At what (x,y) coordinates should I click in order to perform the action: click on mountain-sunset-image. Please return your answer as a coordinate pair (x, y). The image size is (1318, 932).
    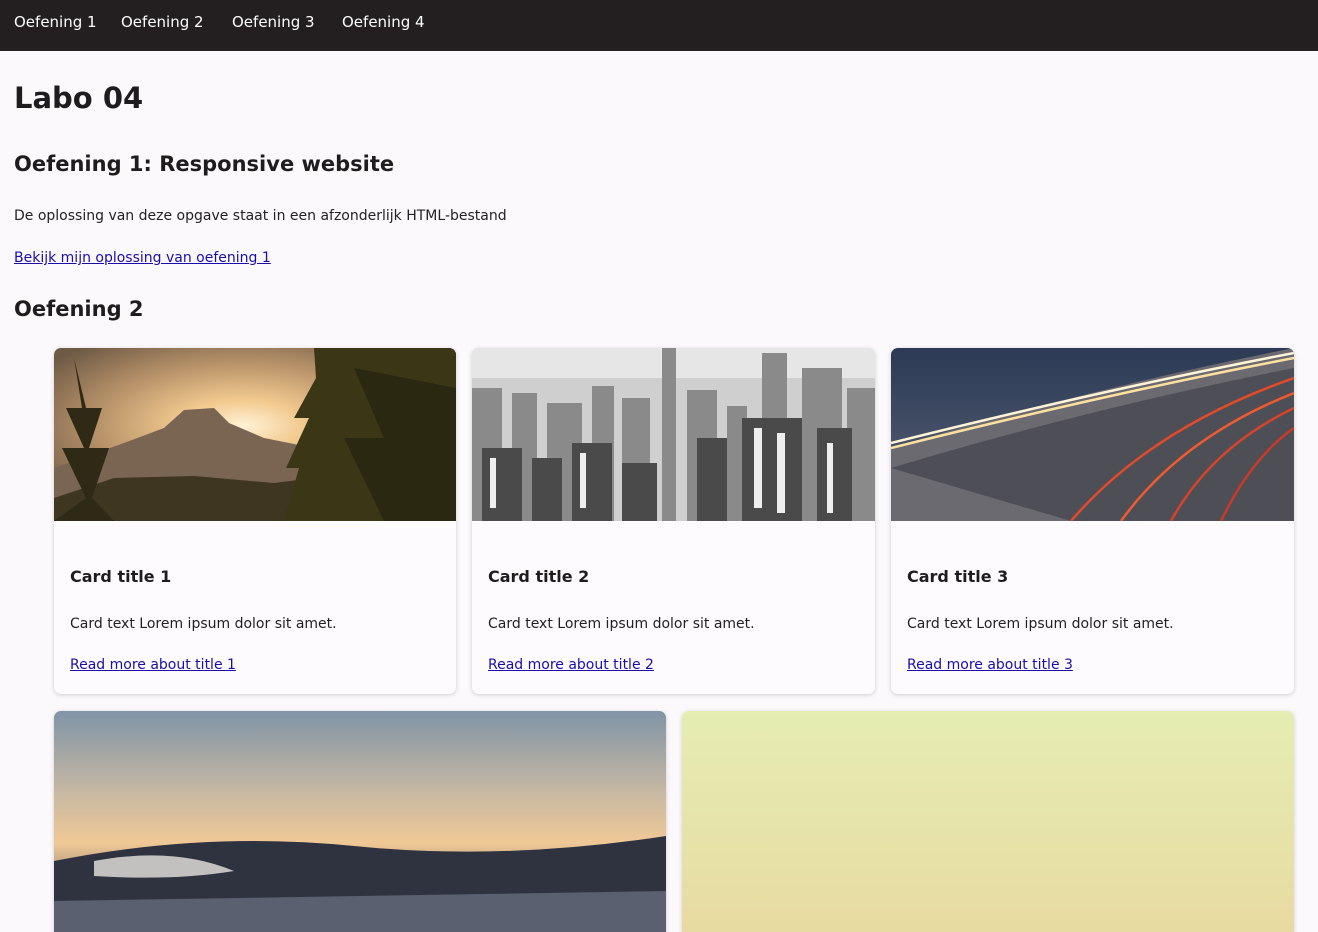
    Looking at the image, I should click on (255, 434).